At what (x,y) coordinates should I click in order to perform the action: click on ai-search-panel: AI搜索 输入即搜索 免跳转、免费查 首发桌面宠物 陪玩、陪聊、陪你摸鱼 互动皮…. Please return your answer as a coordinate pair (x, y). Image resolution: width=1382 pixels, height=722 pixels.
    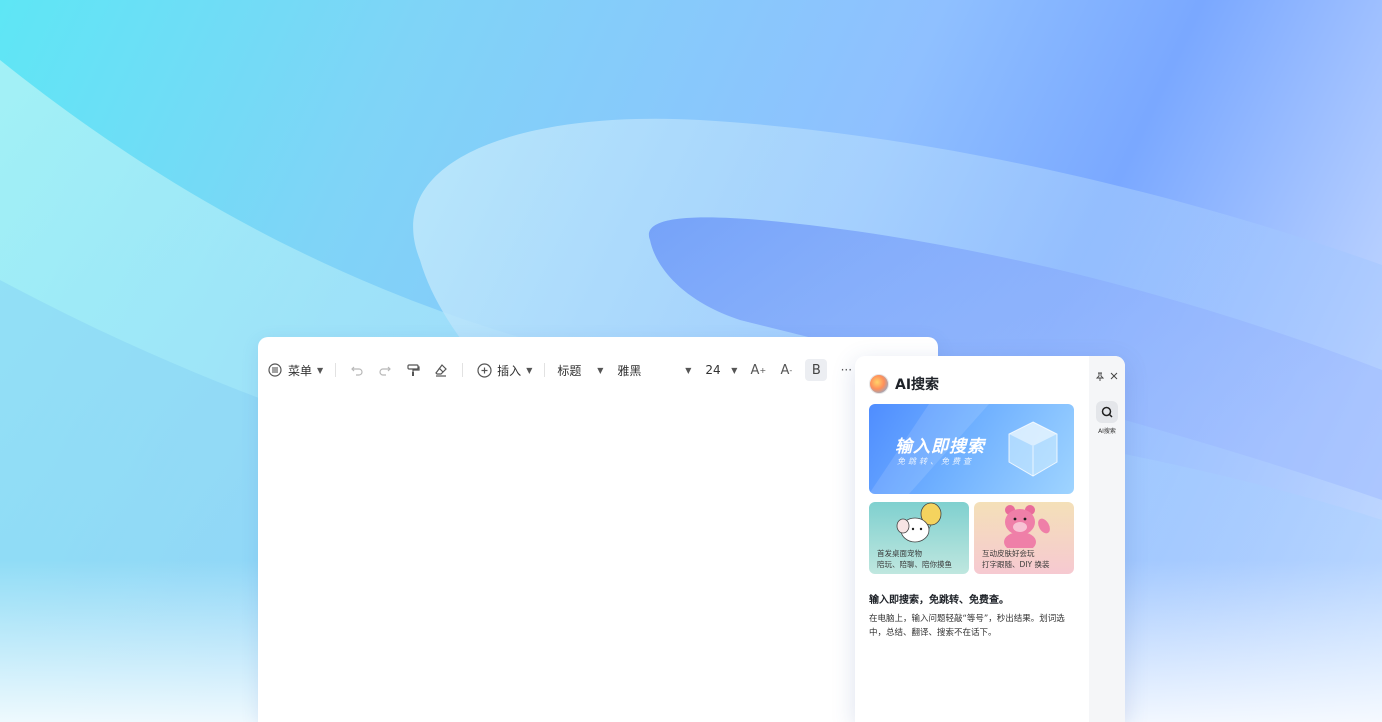
    Looking at the image, I should click on (990, 539).